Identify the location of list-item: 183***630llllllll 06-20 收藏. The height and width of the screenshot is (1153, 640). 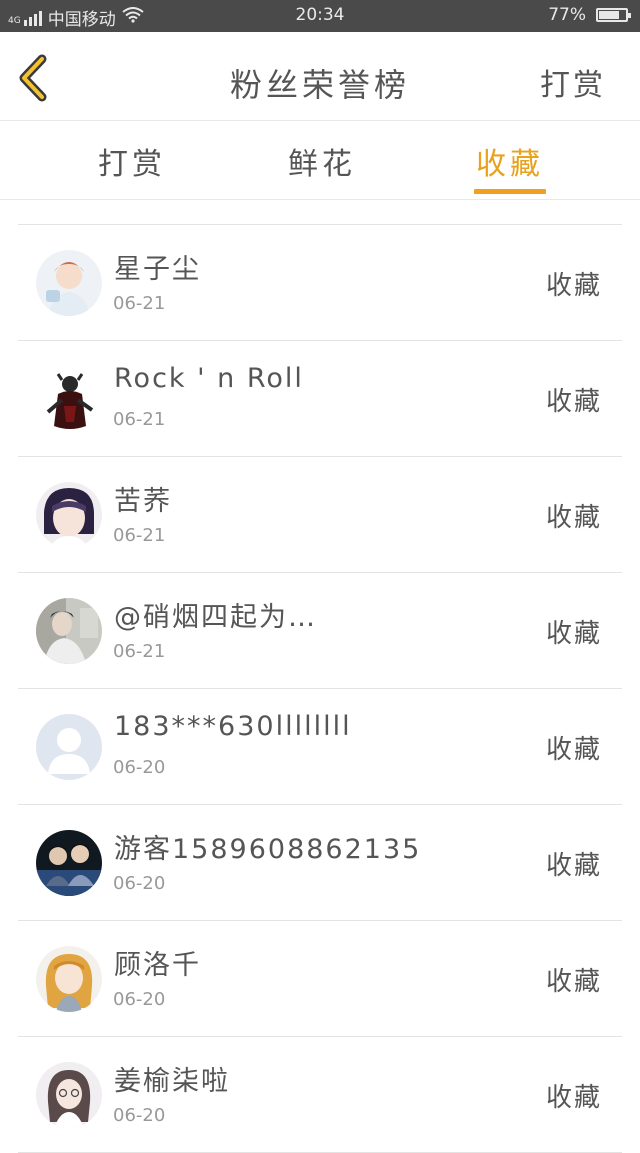
(320, 747).